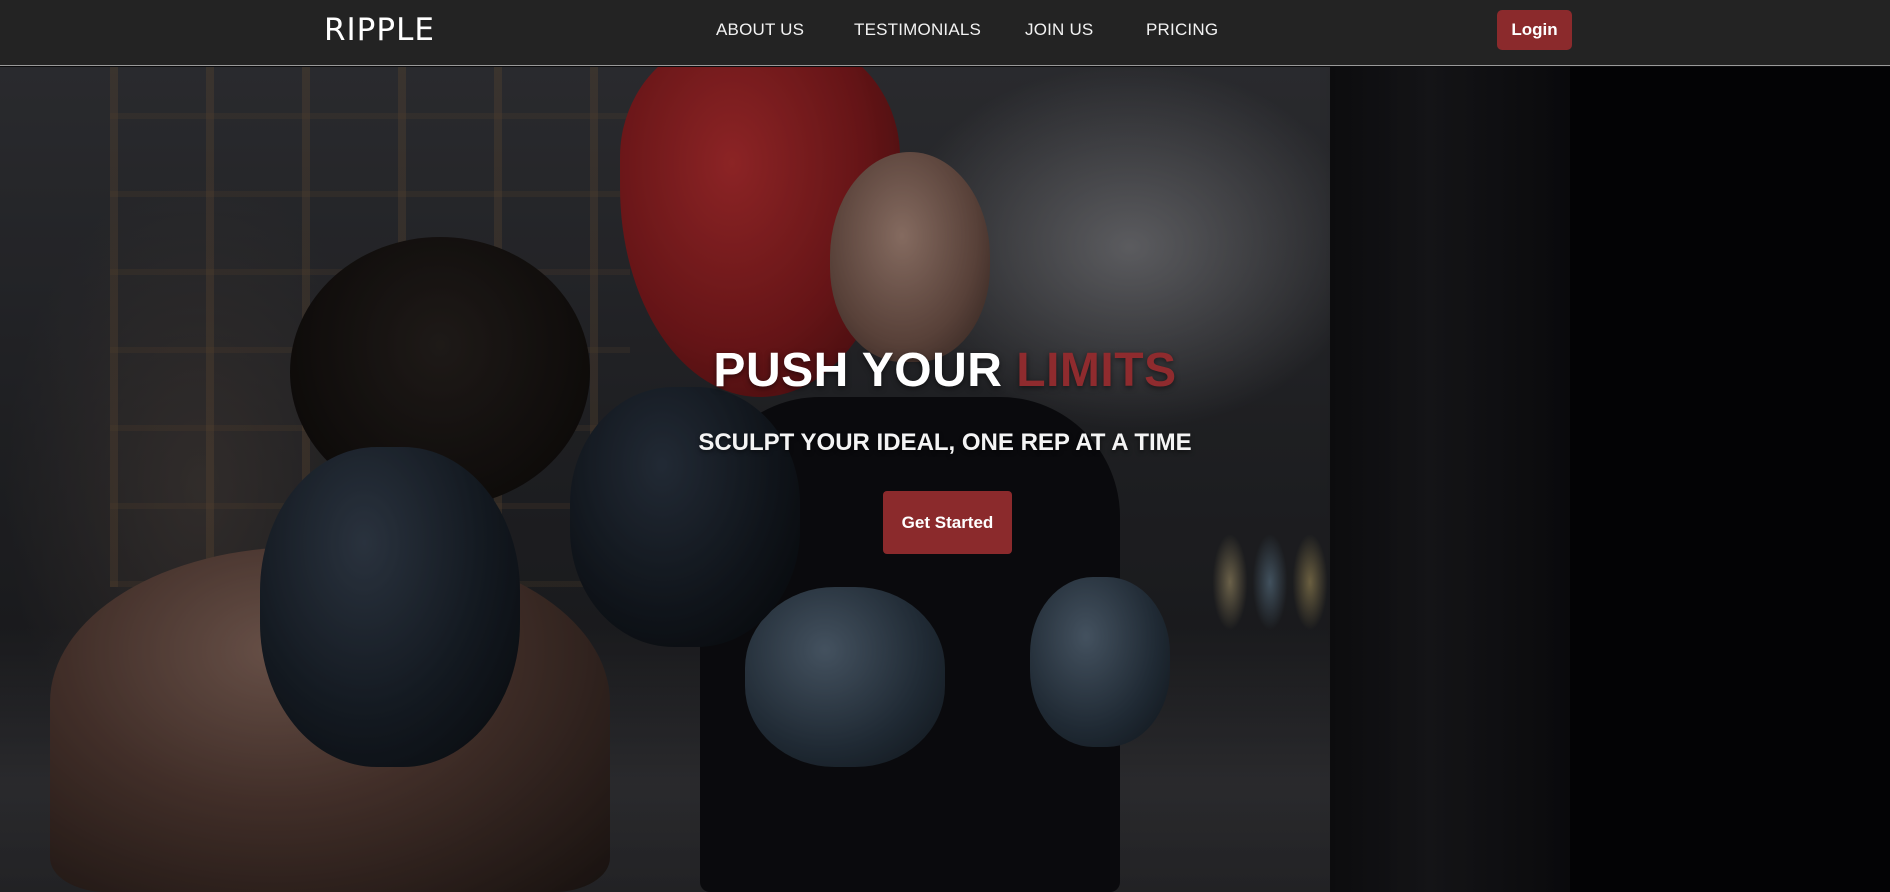 The height and width of the screenshot is (892, 1890). What do you see at coordinates (760, 30) in the screenshot?
I see `nav-link-about-us: ABOUT US` at bounding box center [760, 30].